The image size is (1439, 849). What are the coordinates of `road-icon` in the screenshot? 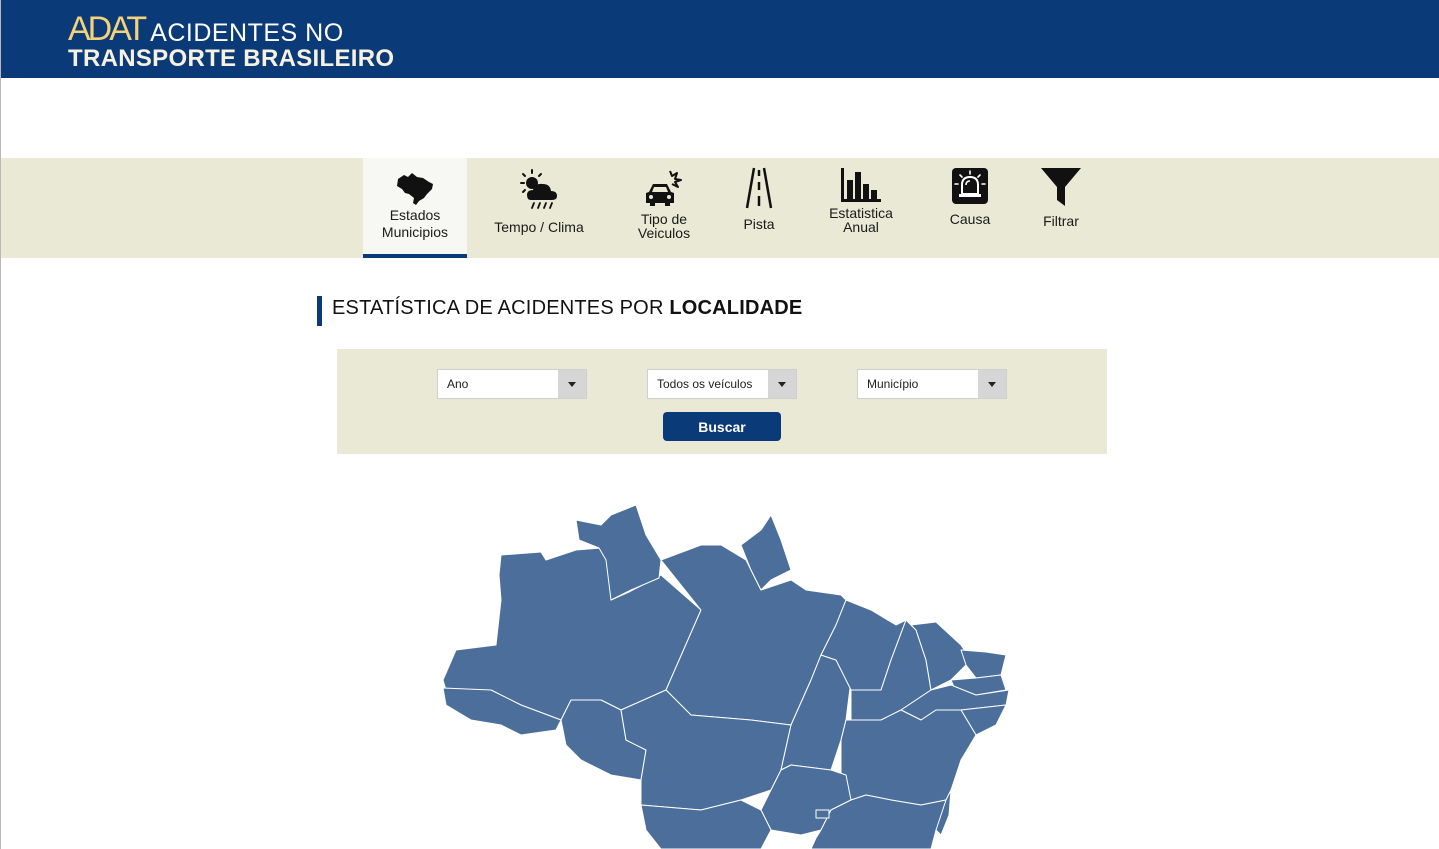 It's located at (759, 188).